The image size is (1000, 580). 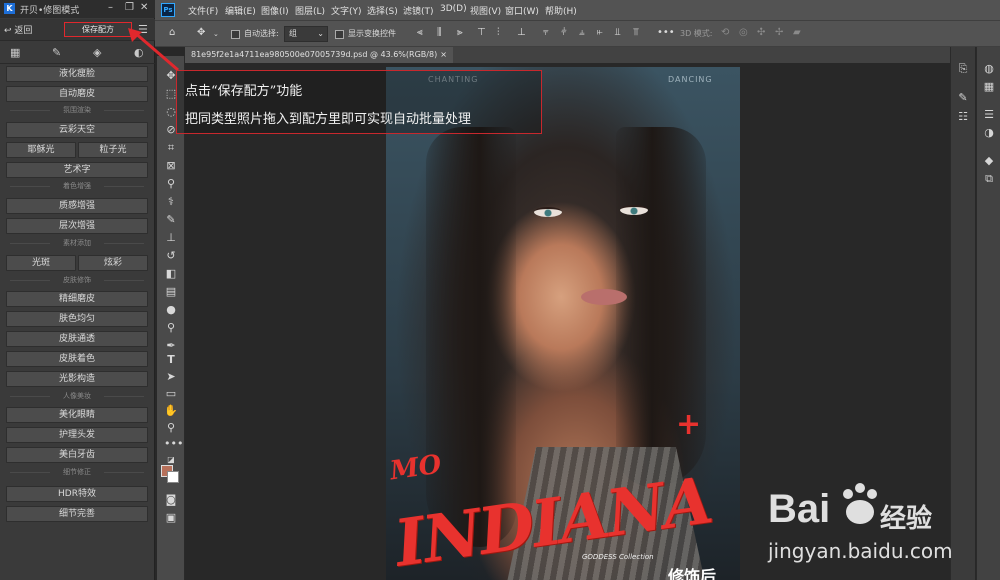 I want to click on hand-tool-icon: ✋, so click(x=171, y=411).